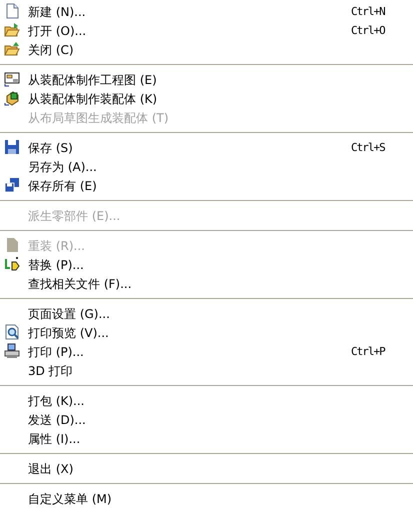  What do you see at coordinates (368, 30) in the screenshot?
I see `shortcut-label: Ctrl+O` at bounding box center [368, 30].